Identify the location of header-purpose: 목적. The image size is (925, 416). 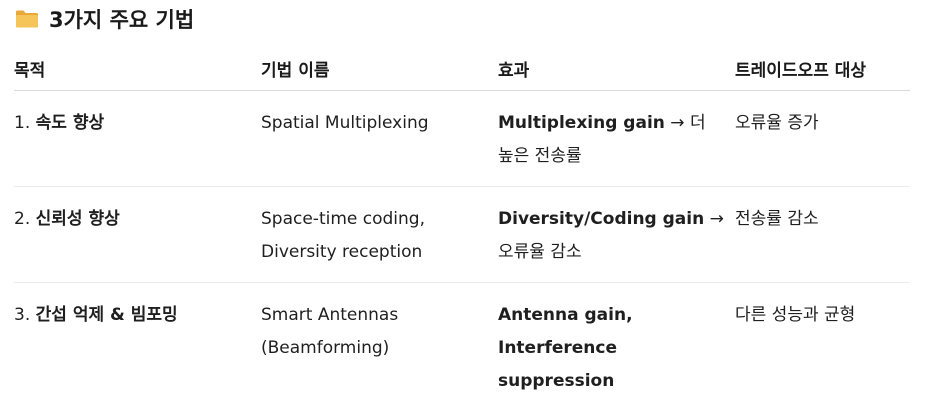
(137, 69).